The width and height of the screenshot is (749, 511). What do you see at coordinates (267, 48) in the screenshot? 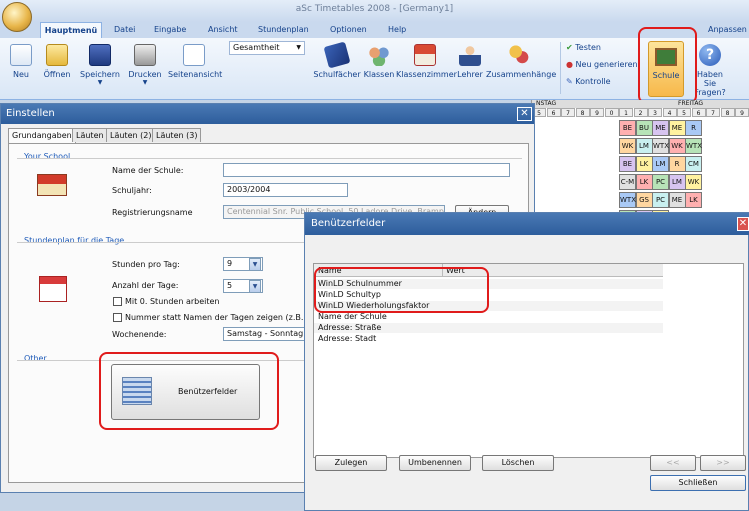
I see `view-select: Gesamtheit ▼` at bounding box center [267, 48].